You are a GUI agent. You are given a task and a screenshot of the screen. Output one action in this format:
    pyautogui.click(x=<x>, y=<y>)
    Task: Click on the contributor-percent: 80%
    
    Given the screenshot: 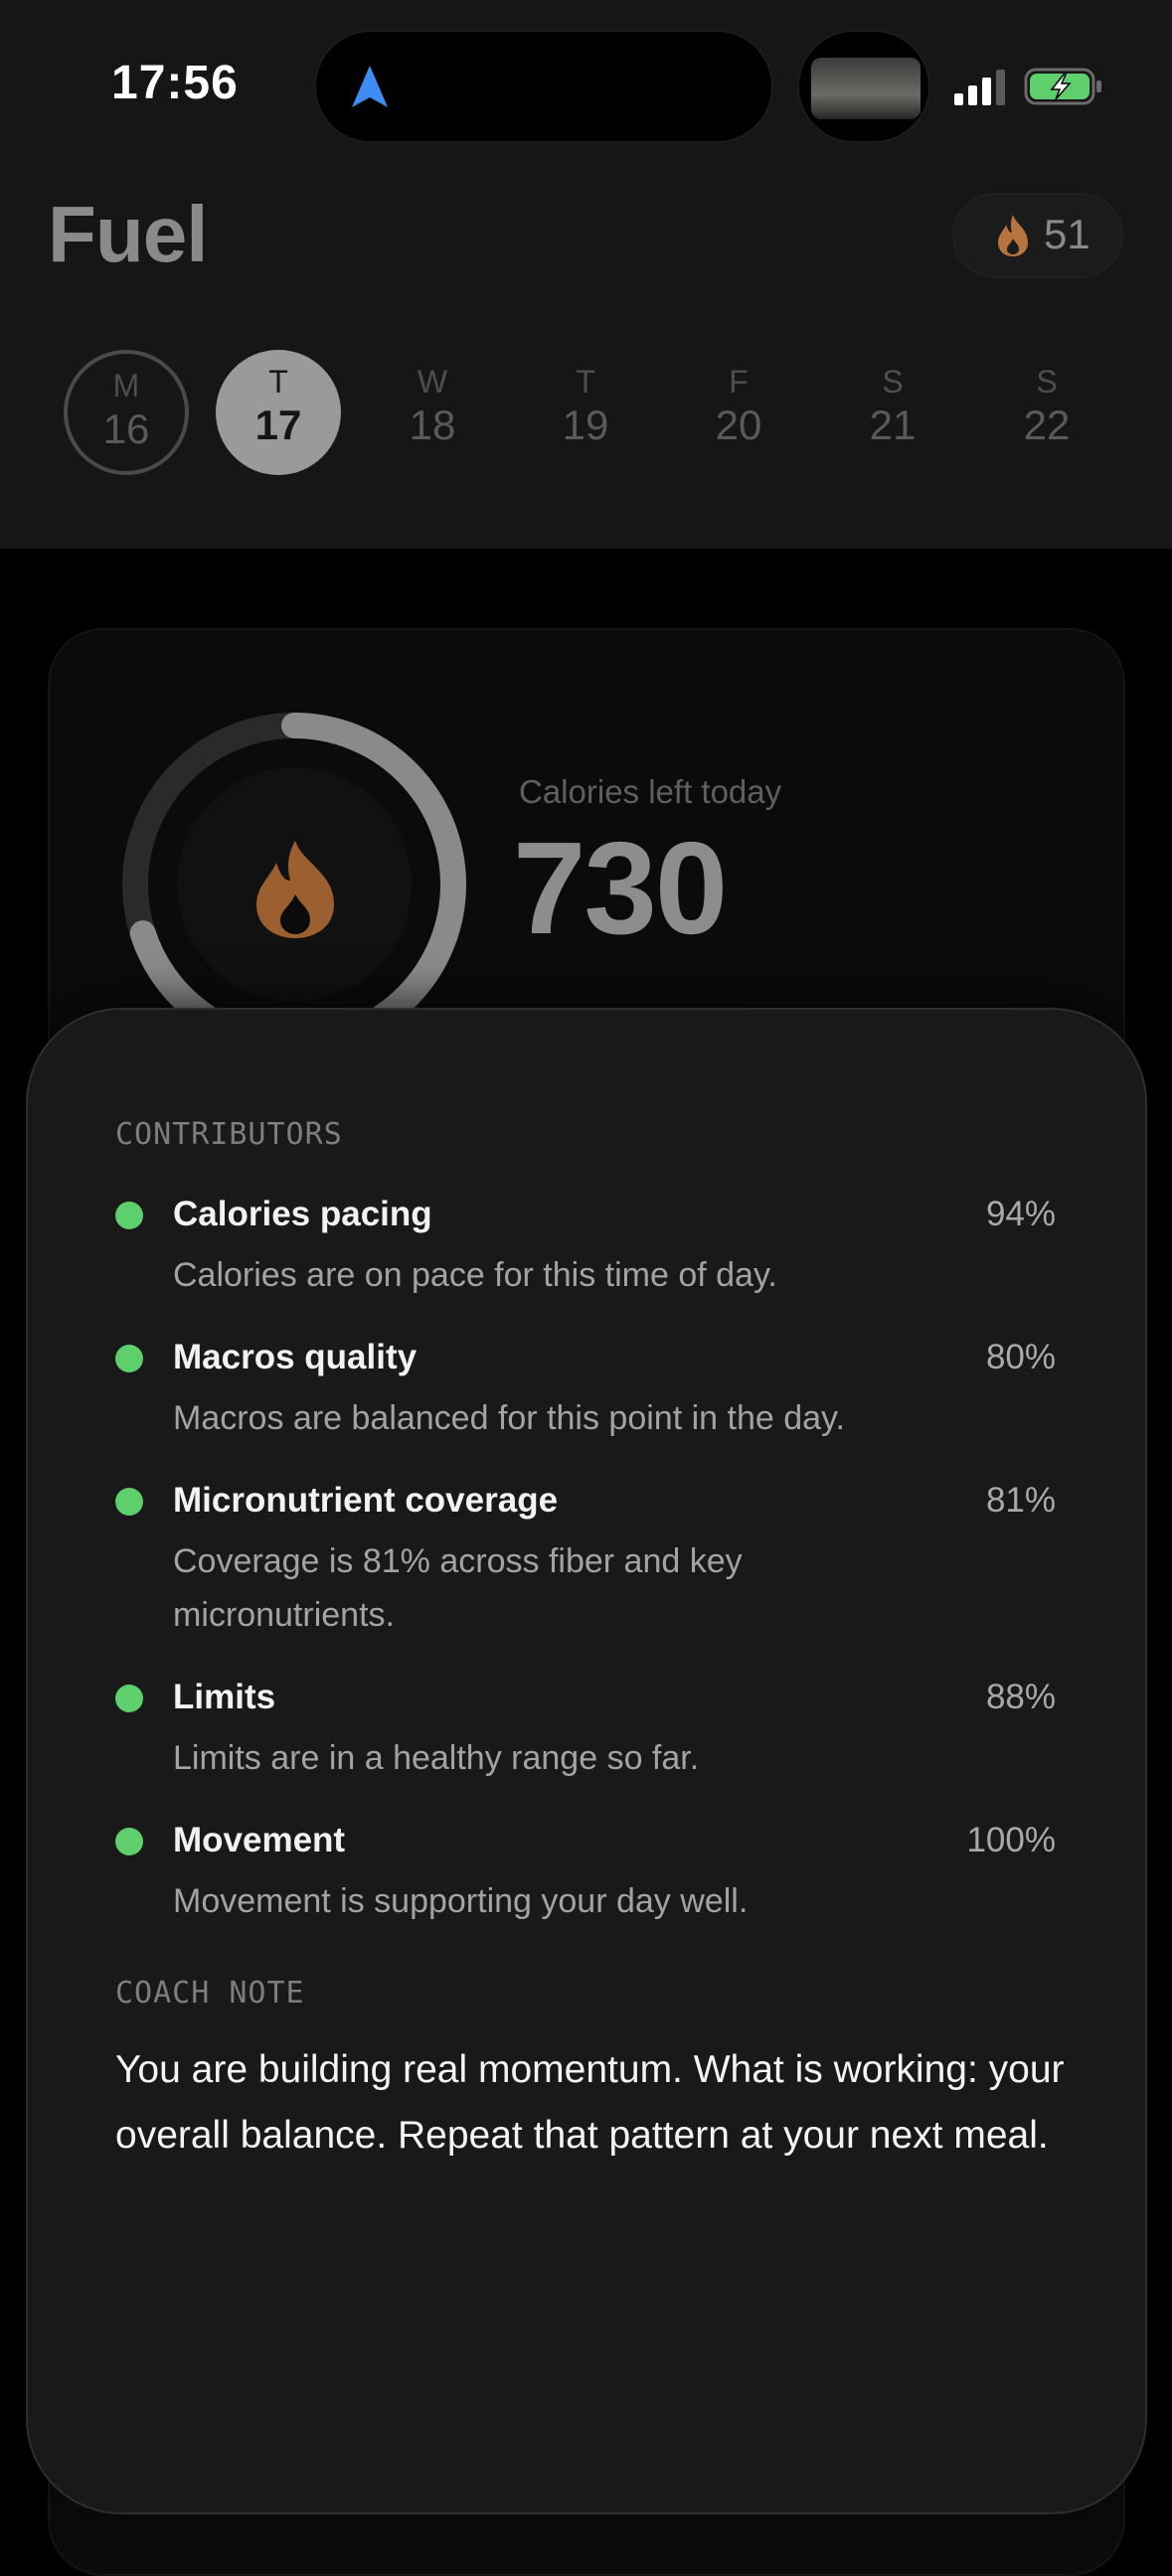 What is the action you would take?
    pyautogui.click(x=1020, y=1357)
    